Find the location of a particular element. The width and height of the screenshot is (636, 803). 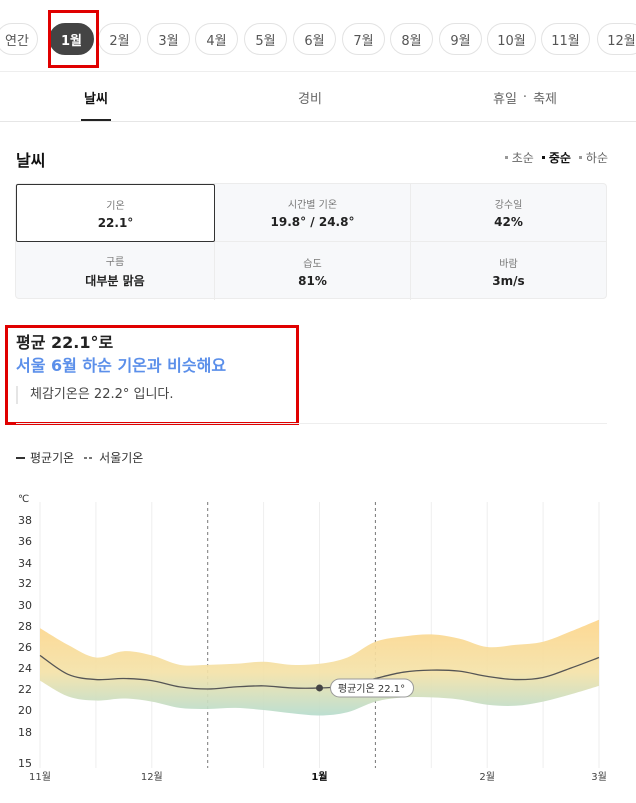

legend-solid-line-icon is located at coordinates (20, 457).